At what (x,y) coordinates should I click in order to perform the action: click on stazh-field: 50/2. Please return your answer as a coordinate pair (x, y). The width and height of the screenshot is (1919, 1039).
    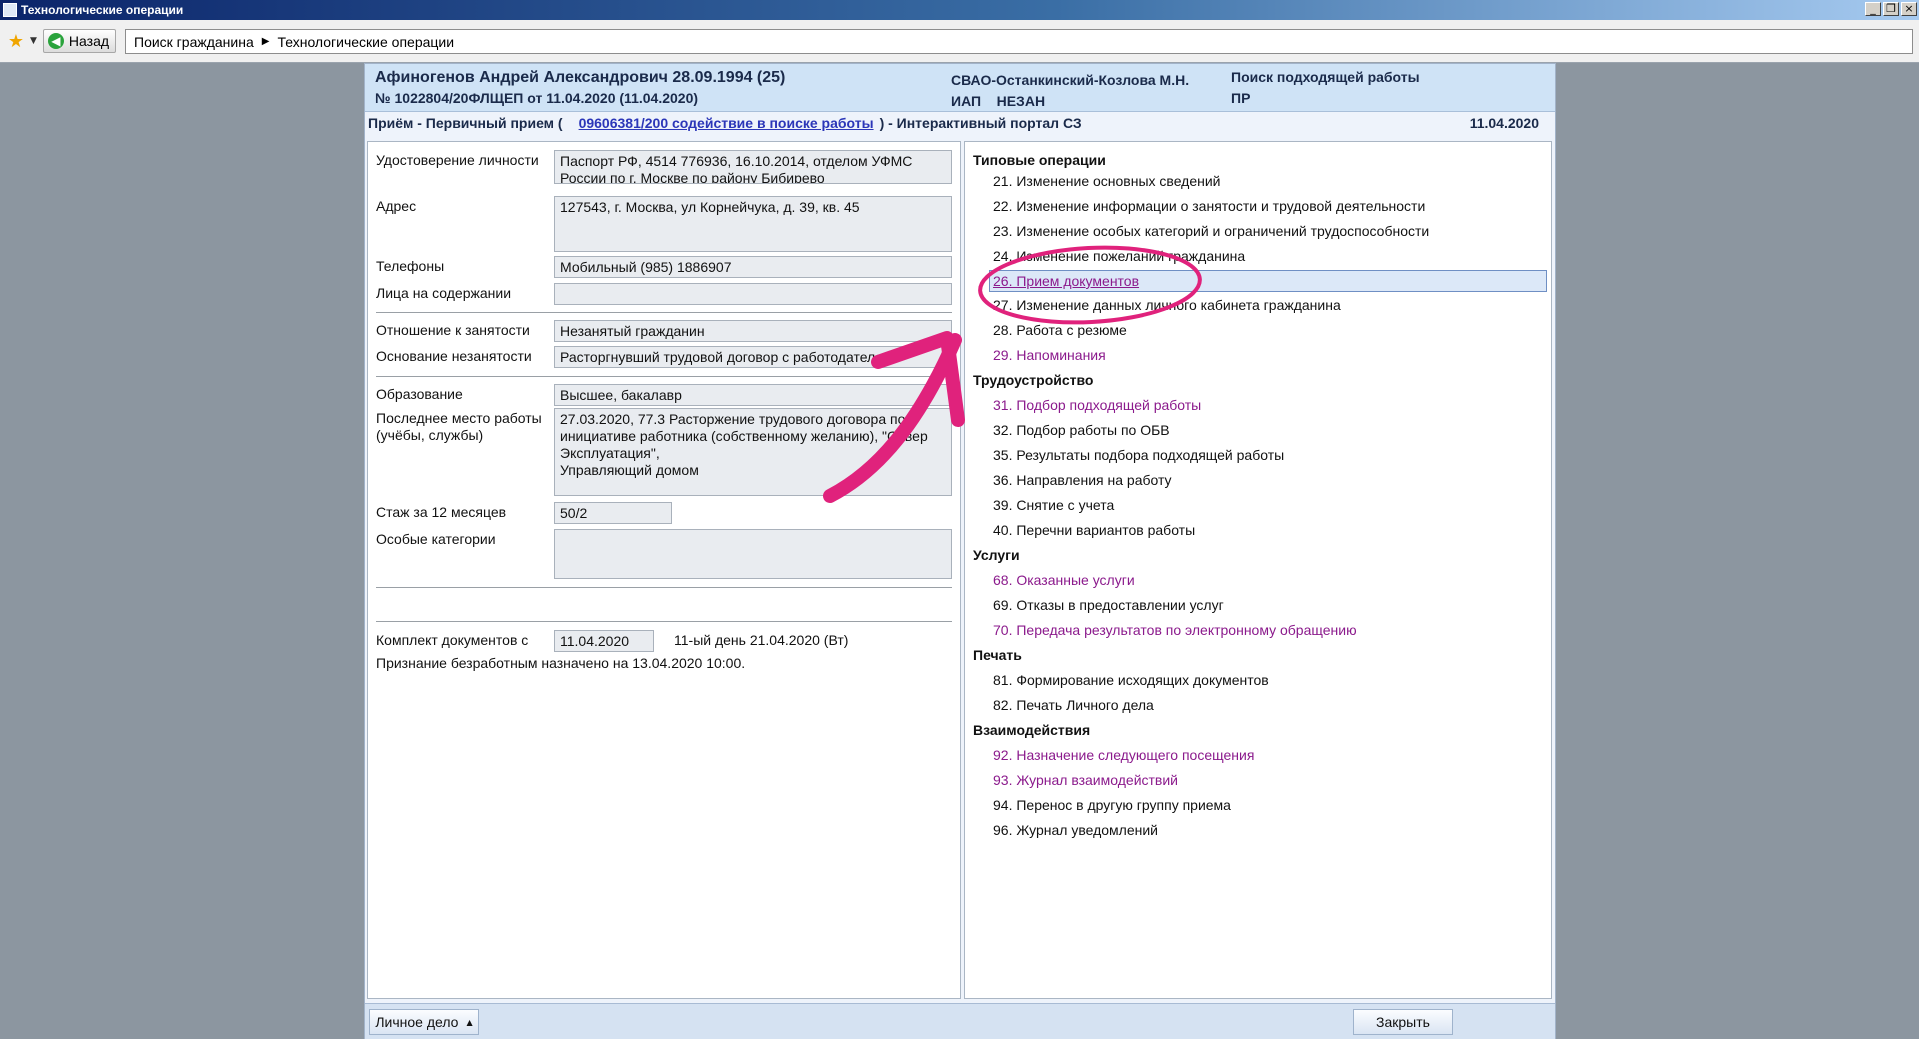
    Looking at the image, I should click on (613, 513).